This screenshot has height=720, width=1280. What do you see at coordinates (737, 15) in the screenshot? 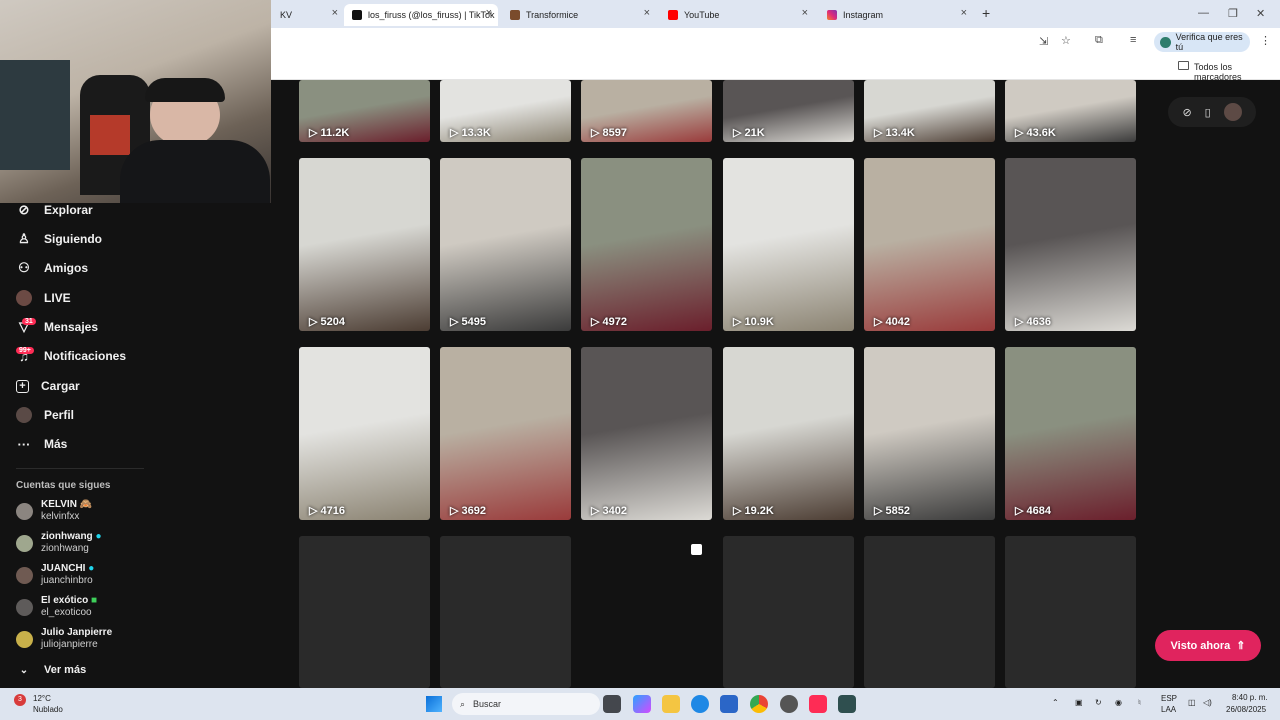
I see `tab-youtube: YouTube ×` at bounding box center [737, 15].